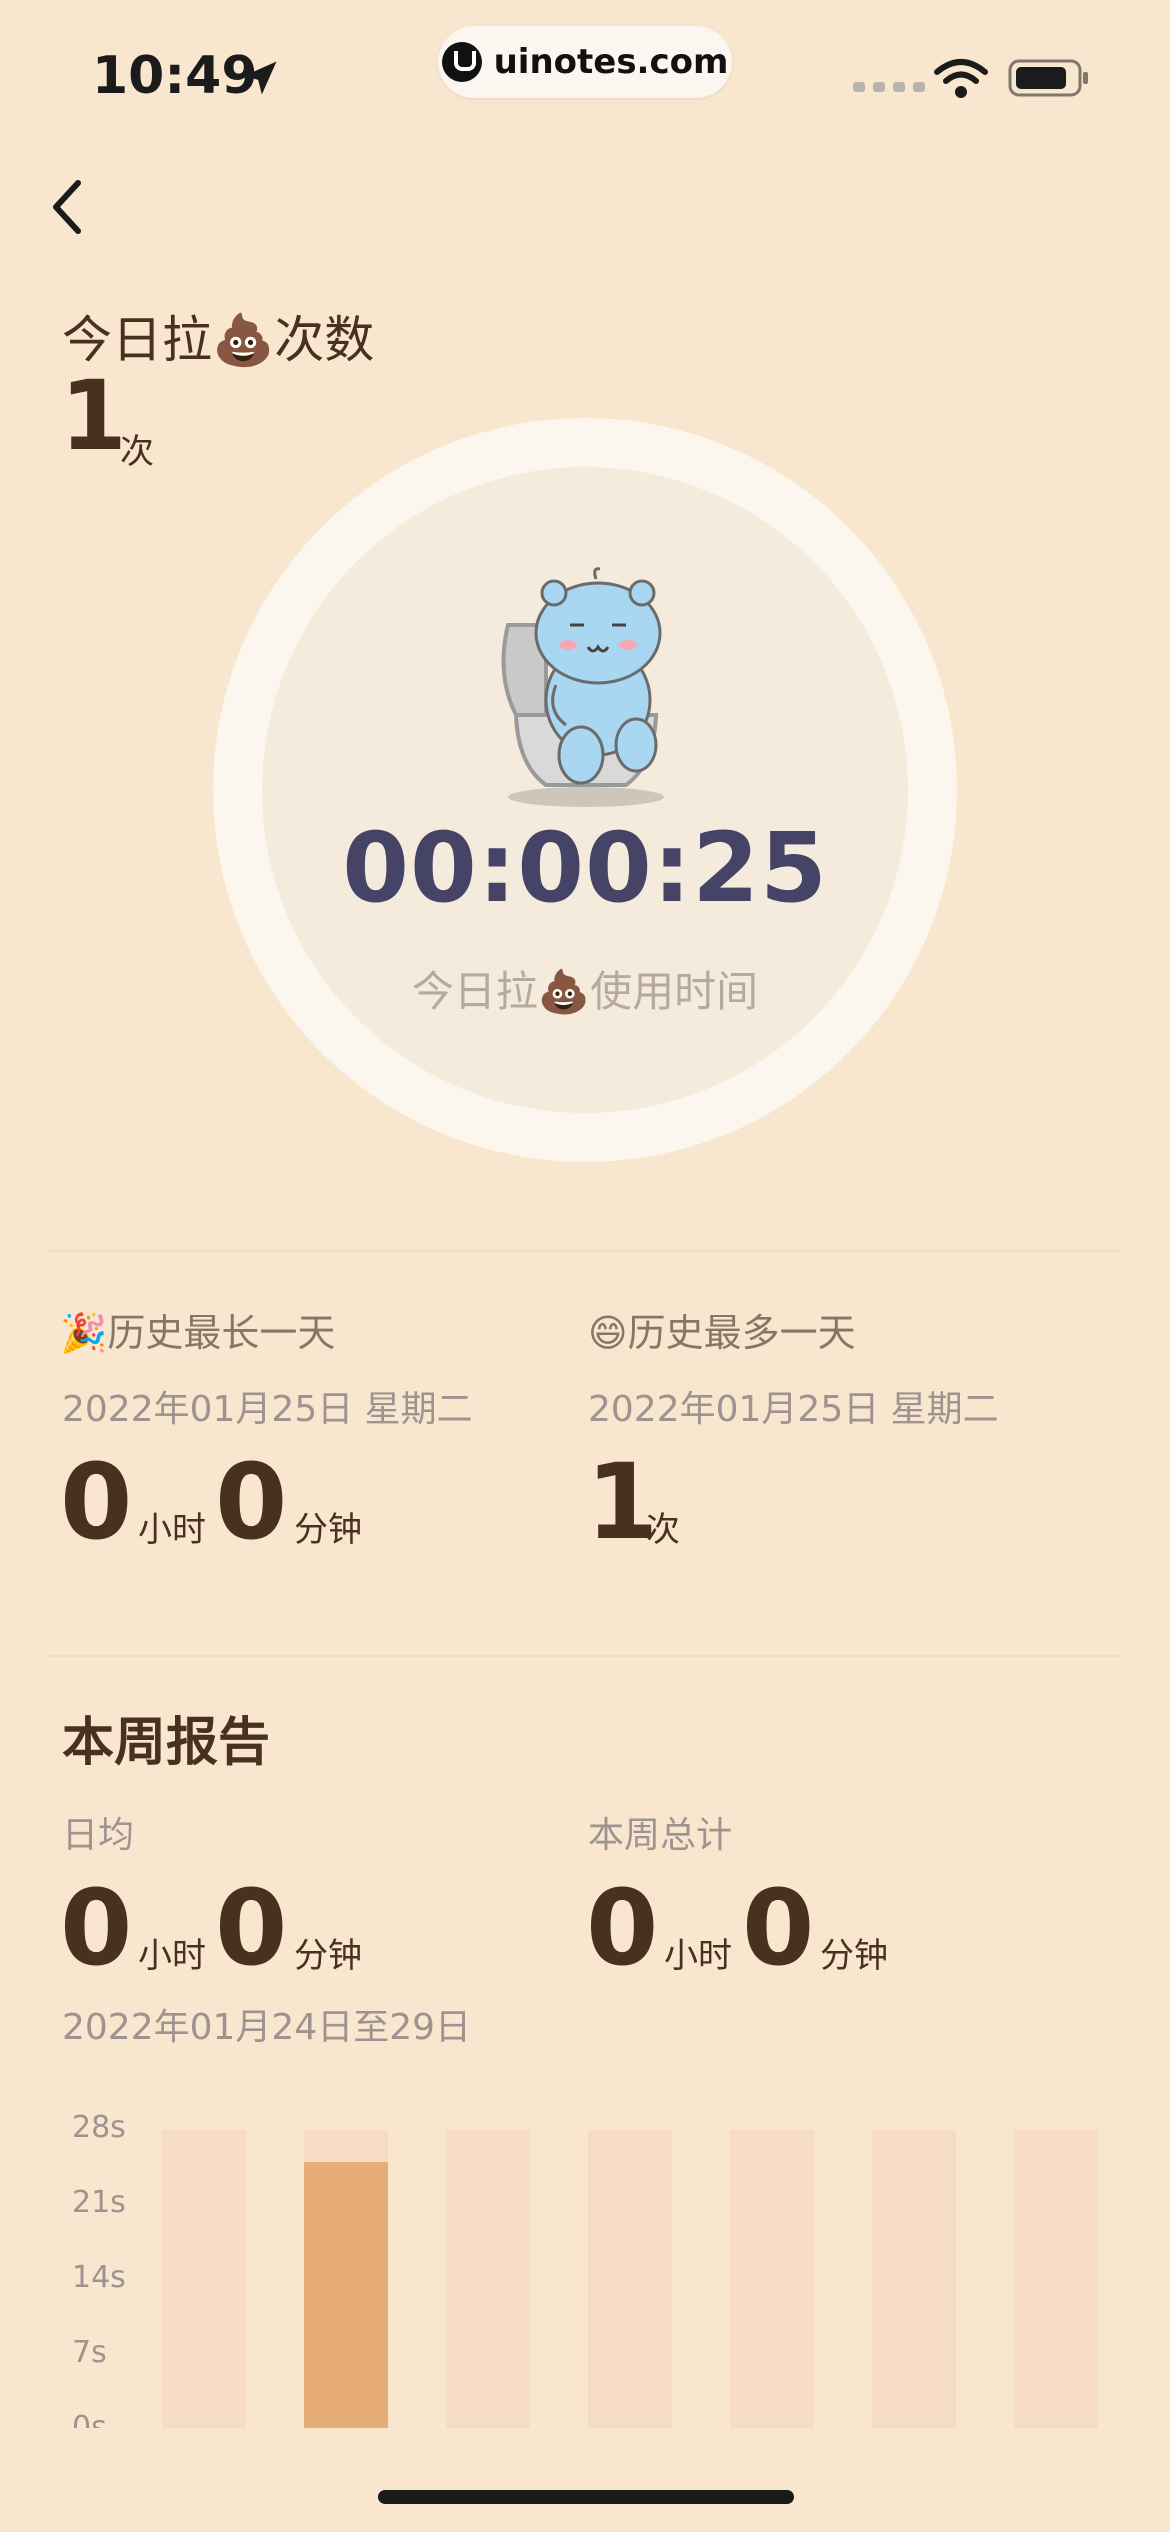 The height and width of the screenshot is (2532, 1170). What do you see at coordinates (722, 1333) in the screenshot?
I see `history-most-title: 😄历史最多一天` at bounding box center [722, 1333].